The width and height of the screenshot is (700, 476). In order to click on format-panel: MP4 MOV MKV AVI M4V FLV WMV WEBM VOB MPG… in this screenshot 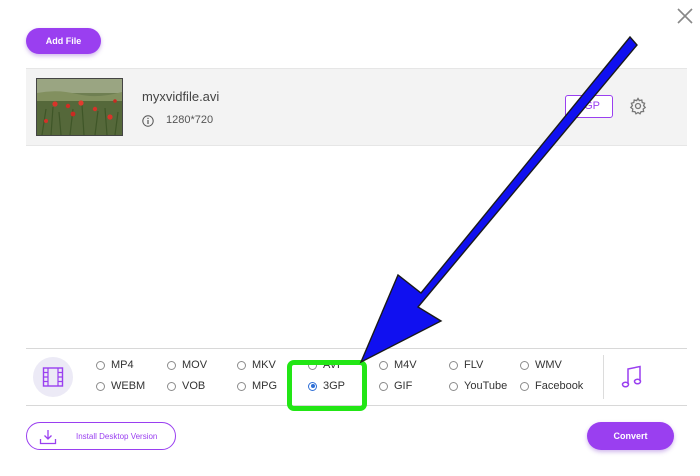, I will do `click(356, 377)`.